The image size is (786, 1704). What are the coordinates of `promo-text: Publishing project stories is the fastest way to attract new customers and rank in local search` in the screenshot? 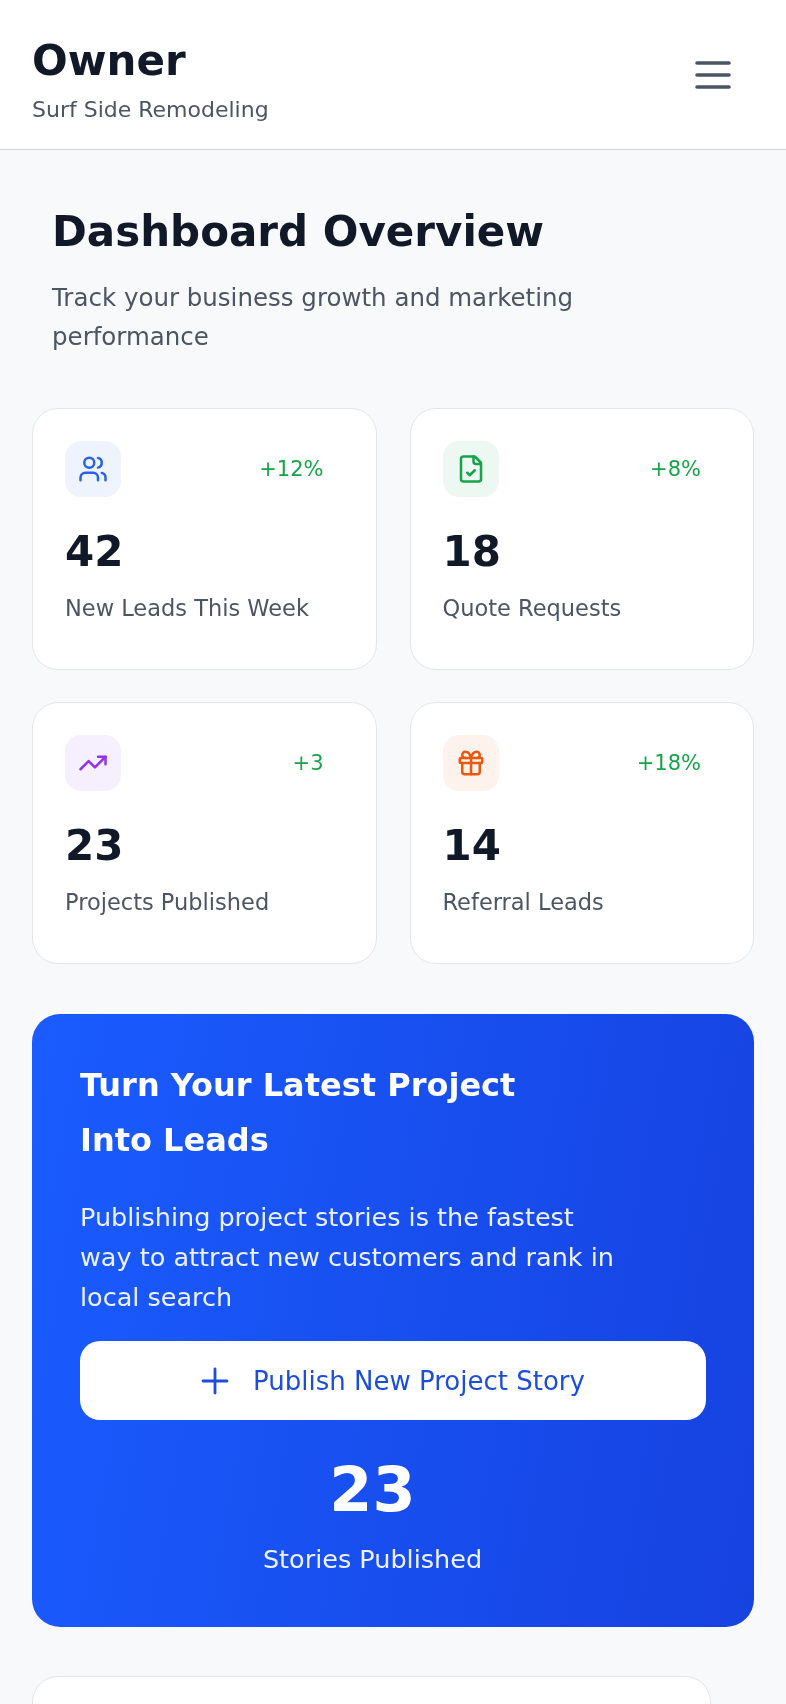 It's located at (347, 1257).